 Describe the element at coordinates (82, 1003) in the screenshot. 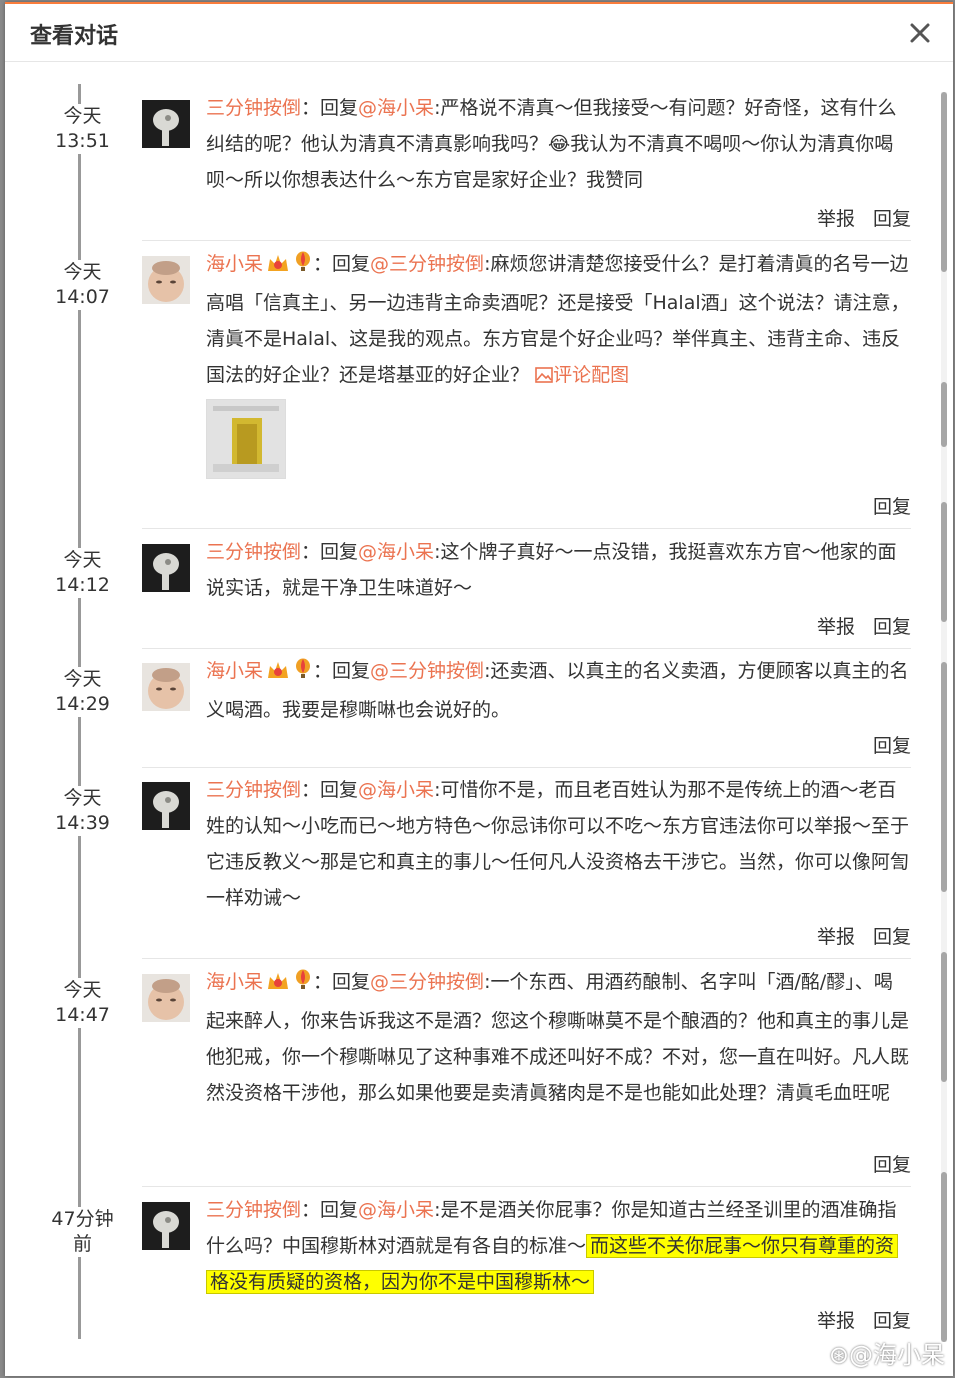

I see `comment-time: 今天 14:47` at that location.